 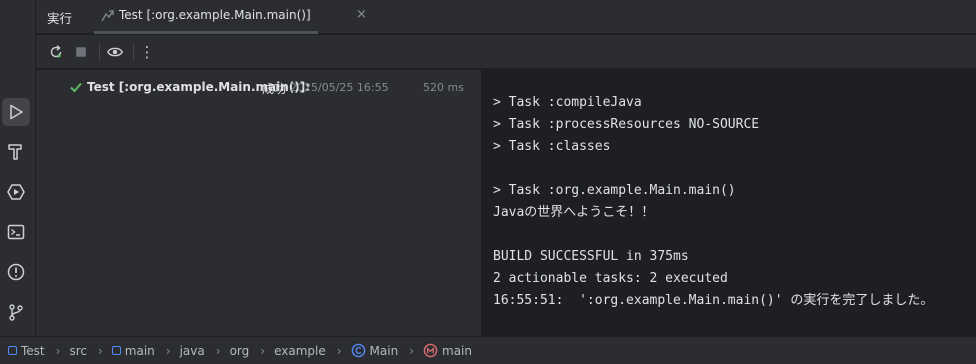 What do you see at coordinates (78, 351) in the screenshot?
I see `breadcrumb-item-src: src` at bounding box center [78, 351].